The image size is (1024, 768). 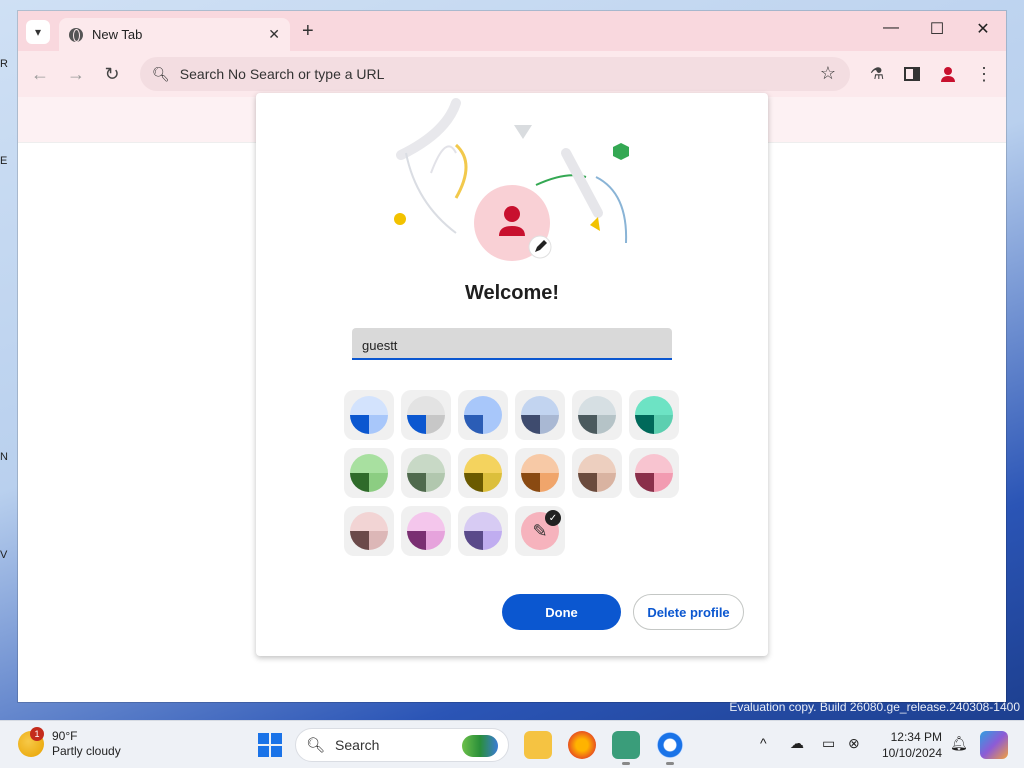 I want to click on desktop-icon-label: N, so click(x=9, y=457).